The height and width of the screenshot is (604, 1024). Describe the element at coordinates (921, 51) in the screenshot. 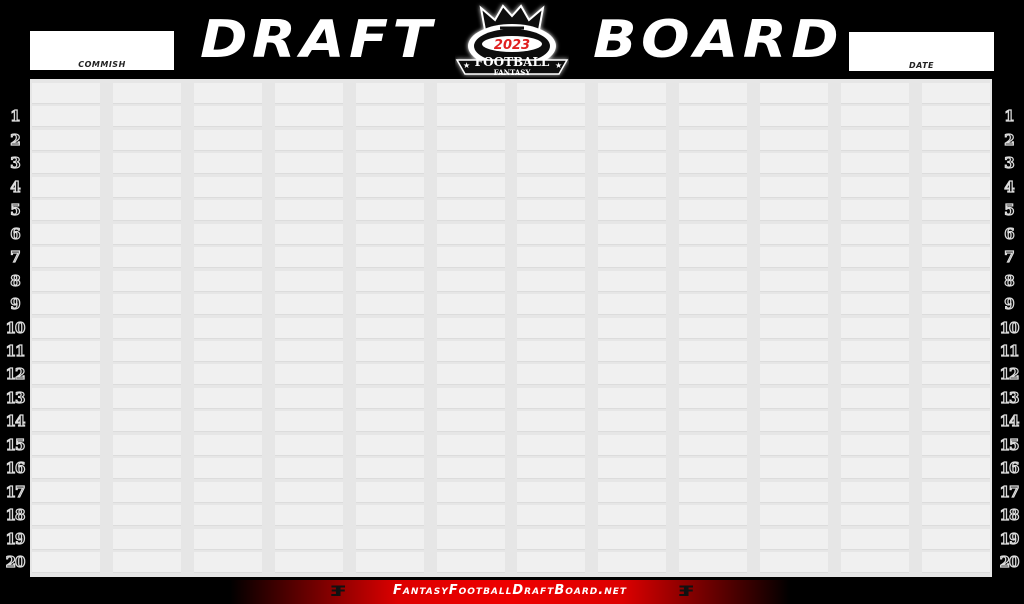

I see `date-field: DATE` at that location.